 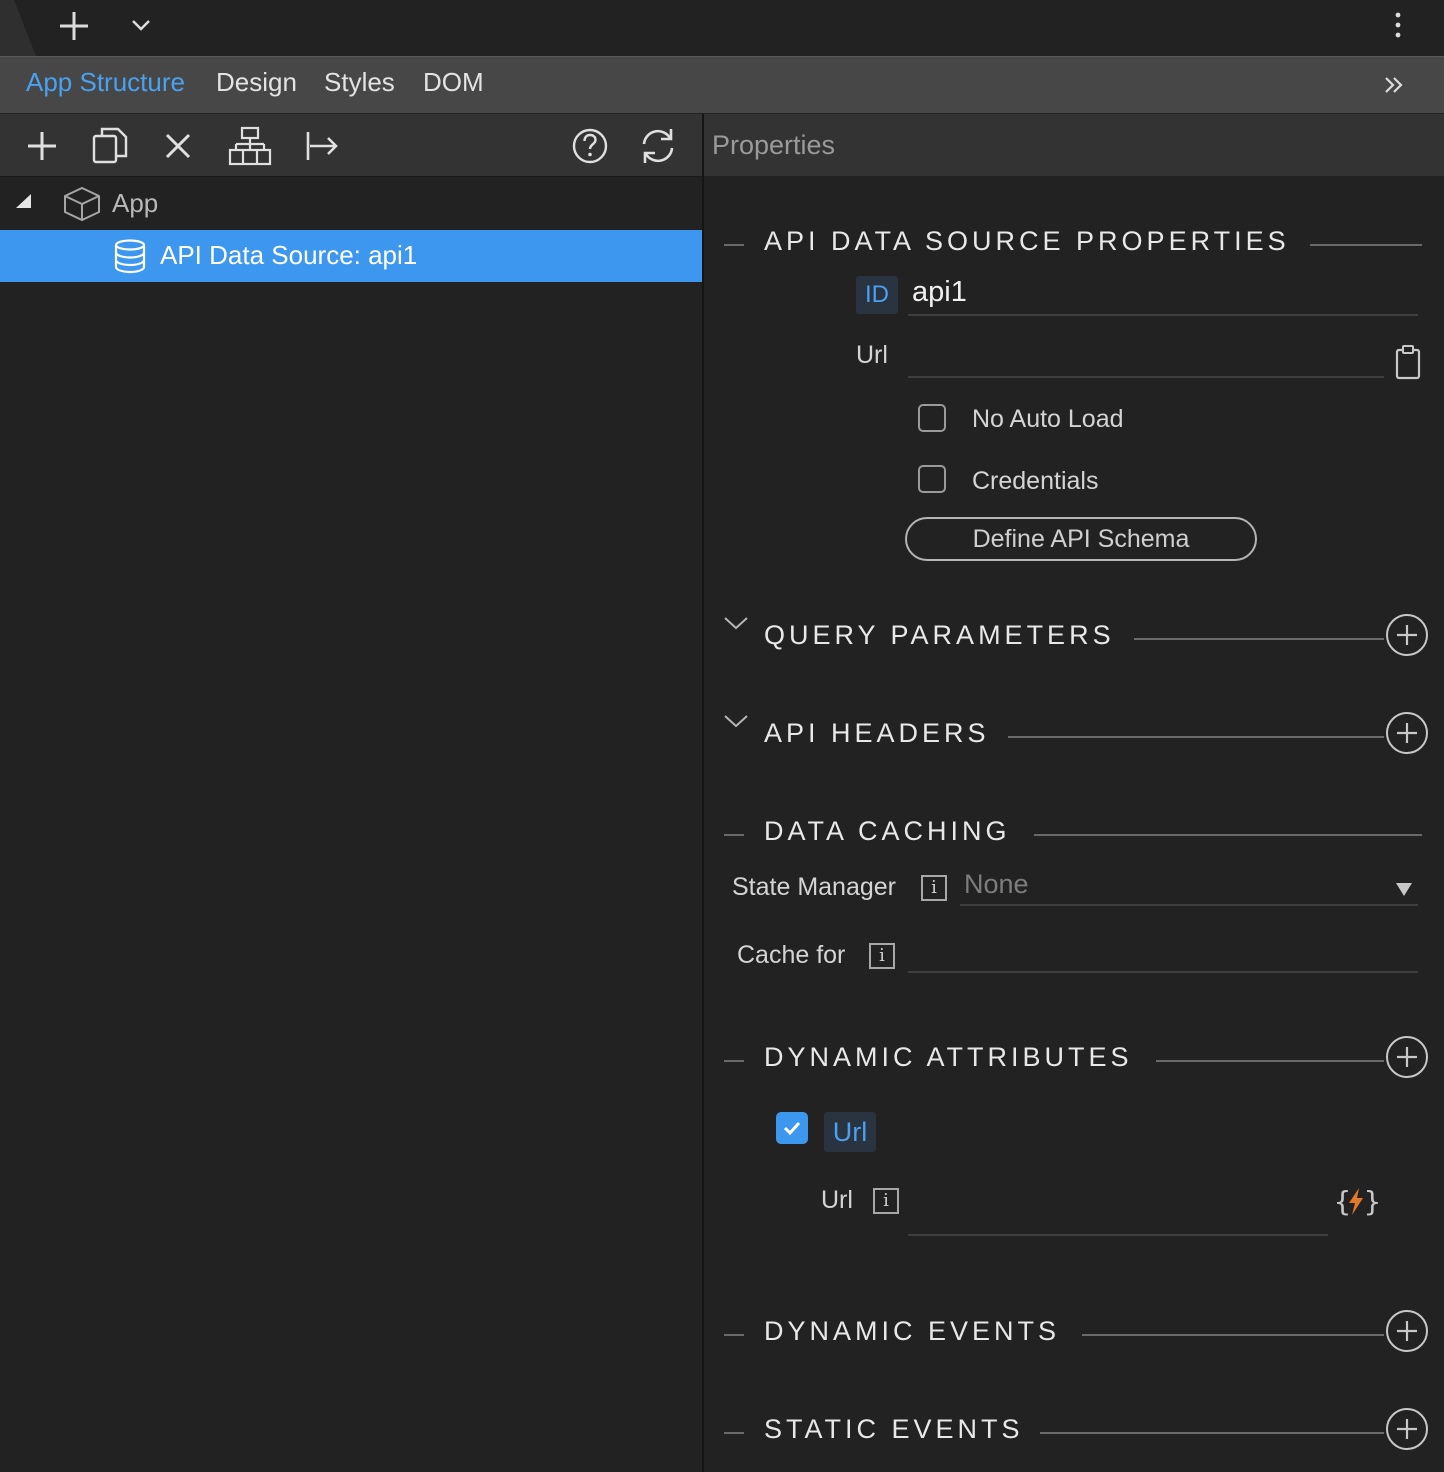 What do you see at coordinates (1407, 1429) in the screenshot?
I see `add-static-event-button` at bounding box center [1407, 1429].